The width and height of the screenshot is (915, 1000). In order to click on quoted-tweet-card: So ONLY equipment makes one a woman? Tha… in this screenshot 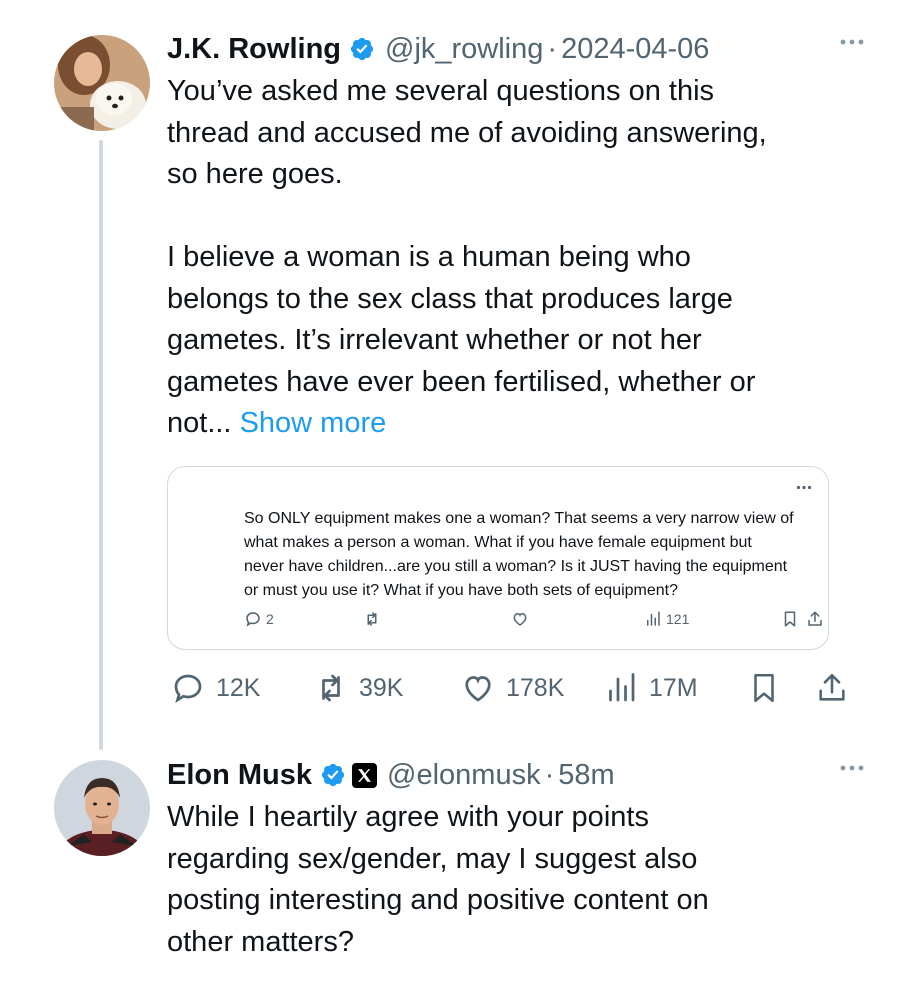, I will do `click(498, 558)`.